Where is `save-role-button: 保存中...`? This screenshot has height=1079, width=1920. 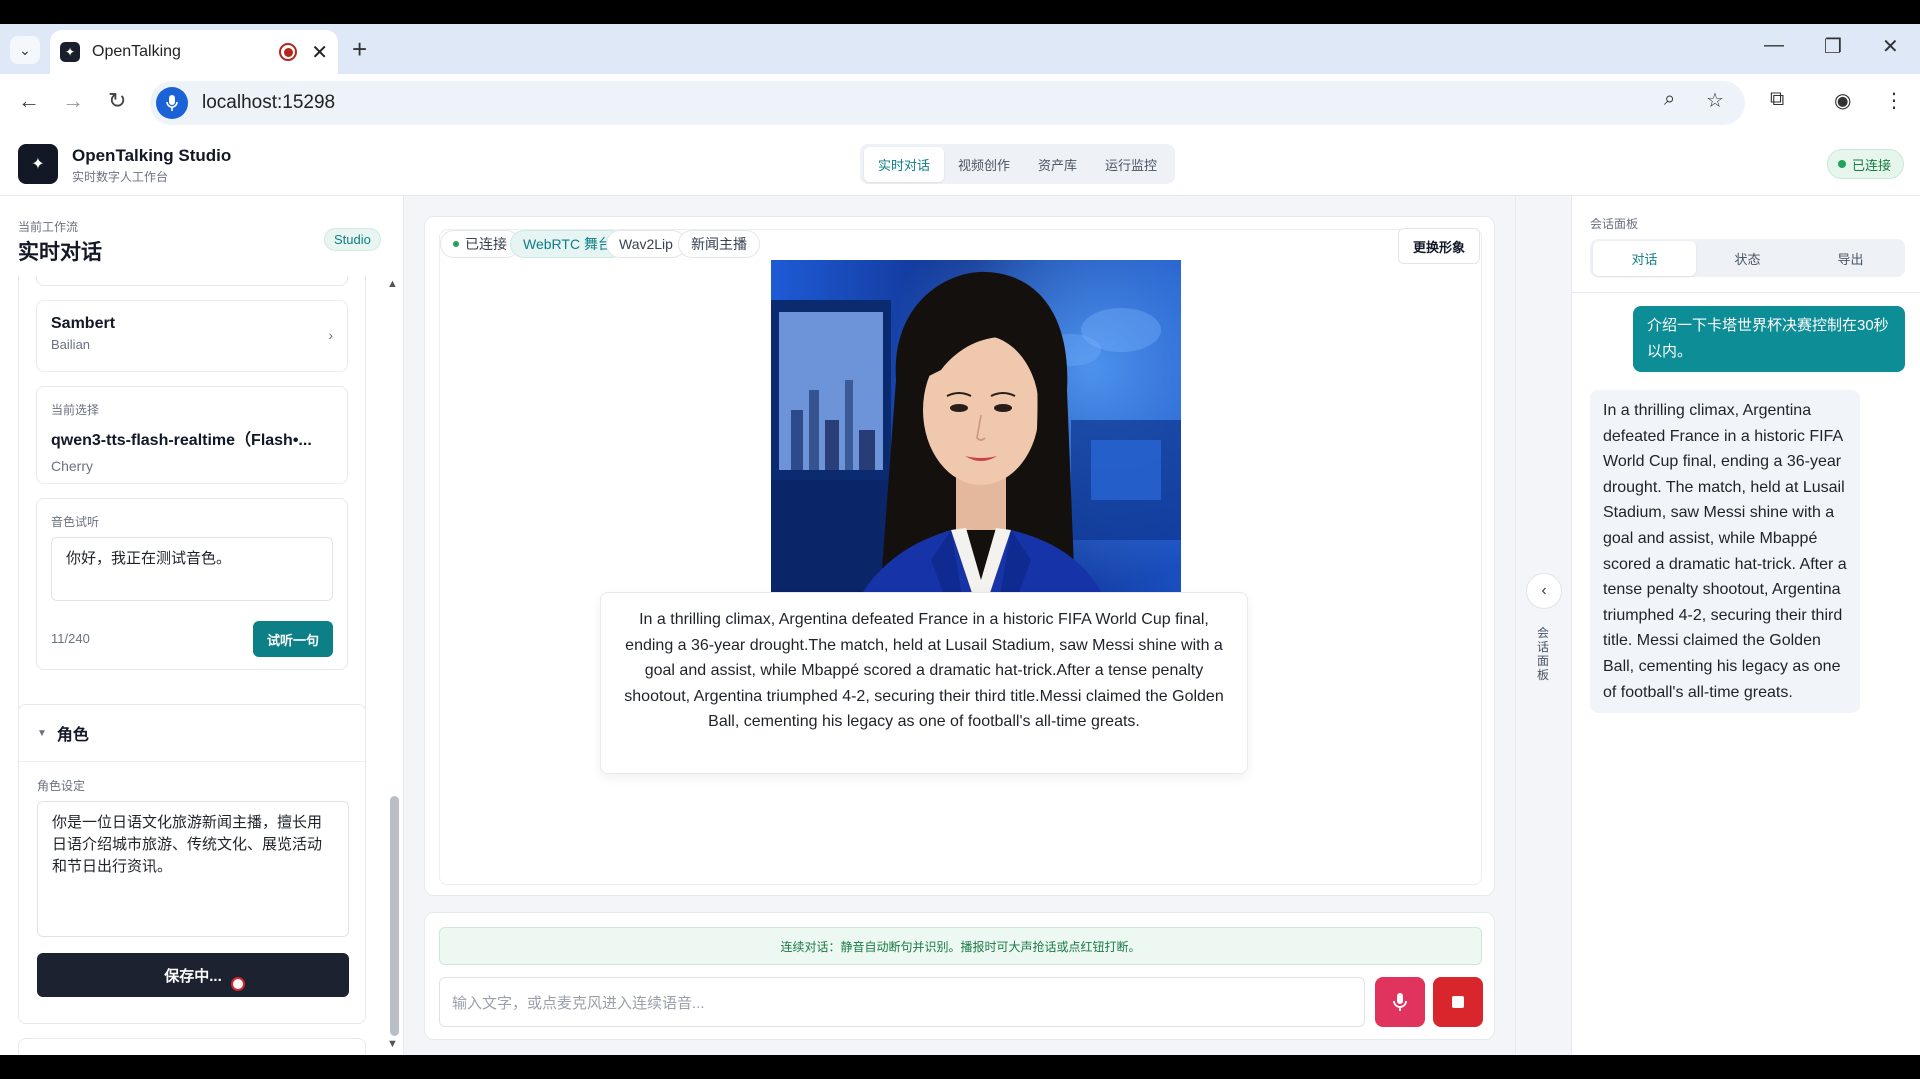 save-role-button: 保存中... is located at coordinates (193, 975).